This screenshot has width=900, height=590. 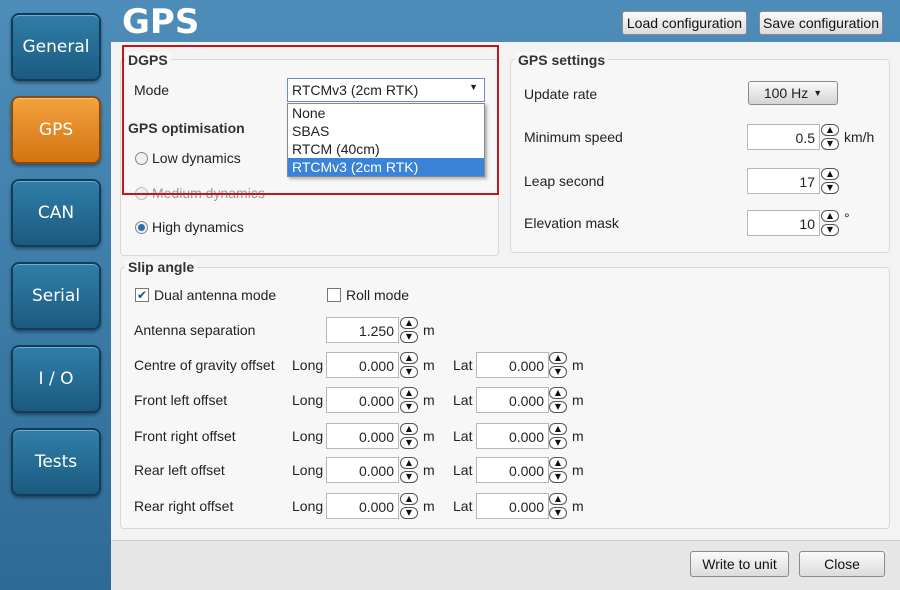 I want to click on low-dynamics-radio, so click(x=141, y=158).